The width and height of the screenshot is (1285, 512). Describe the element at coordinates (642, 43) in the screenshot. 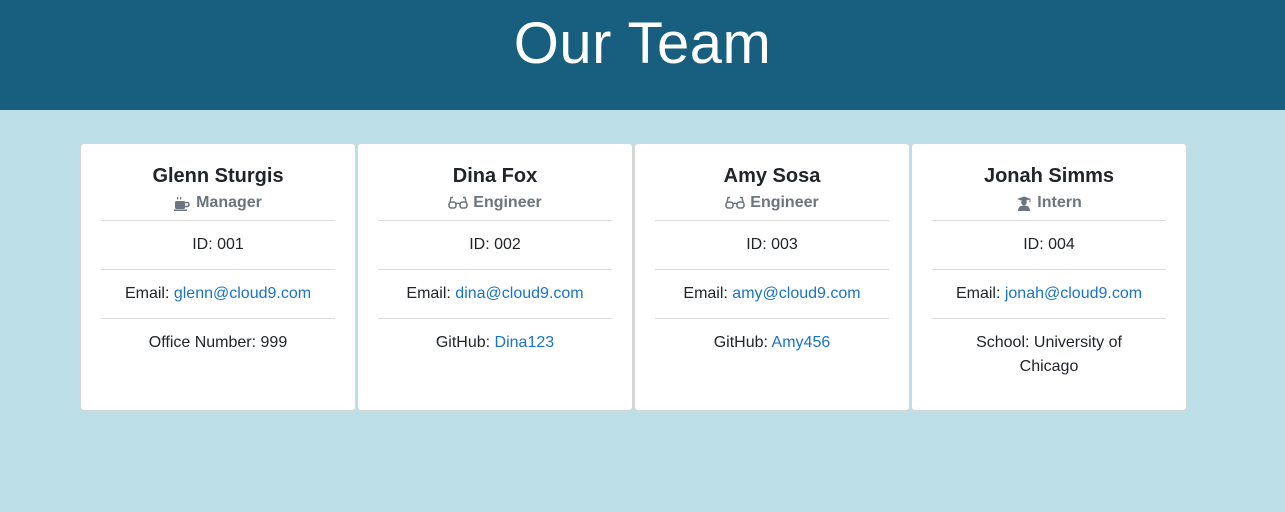

I see `page-title: Our Team` at that location.